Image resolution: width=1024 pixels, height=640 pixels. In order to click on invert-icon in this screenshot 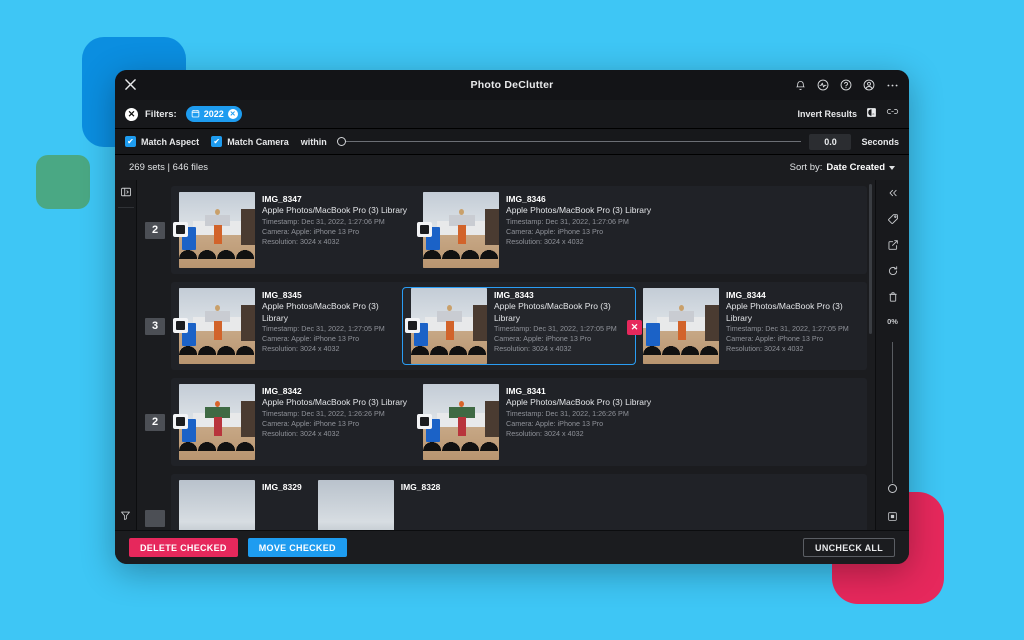, I will do `click(871, 114)`.